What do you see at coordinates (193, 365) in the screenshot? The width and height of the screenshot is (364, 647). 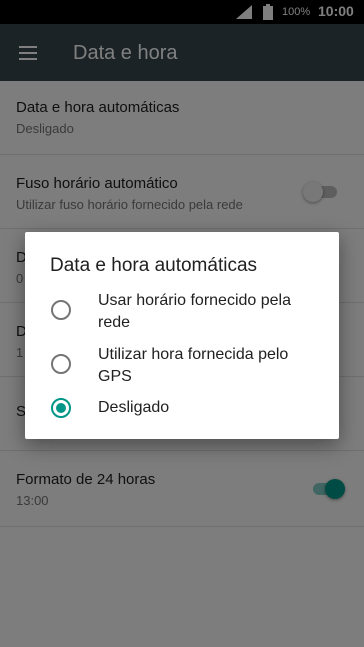 I see `option-label: Utilizar hora fornecida pelo GPS` at bounding box center [193, 365].